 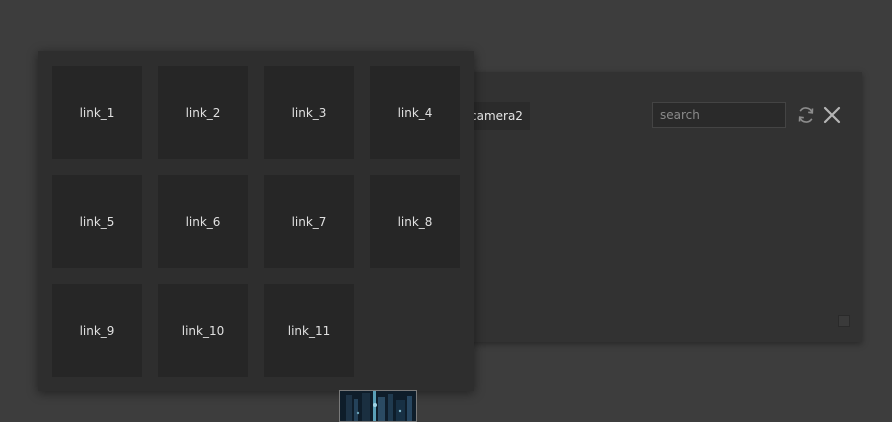 I want to click on link-label: link_1, so click(x=97, y=112).